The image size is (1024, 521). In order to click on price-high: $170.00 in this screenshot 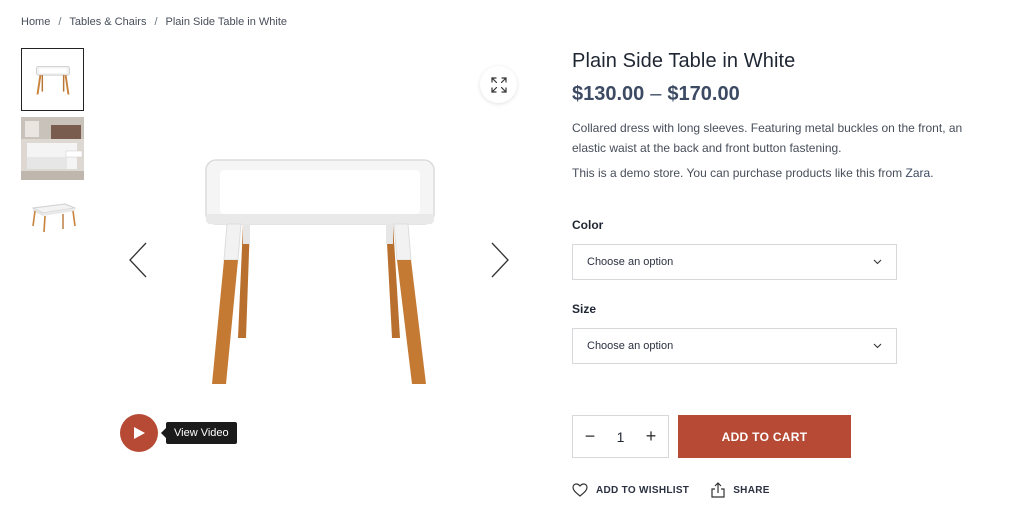, I will do `click(703, 94)`.